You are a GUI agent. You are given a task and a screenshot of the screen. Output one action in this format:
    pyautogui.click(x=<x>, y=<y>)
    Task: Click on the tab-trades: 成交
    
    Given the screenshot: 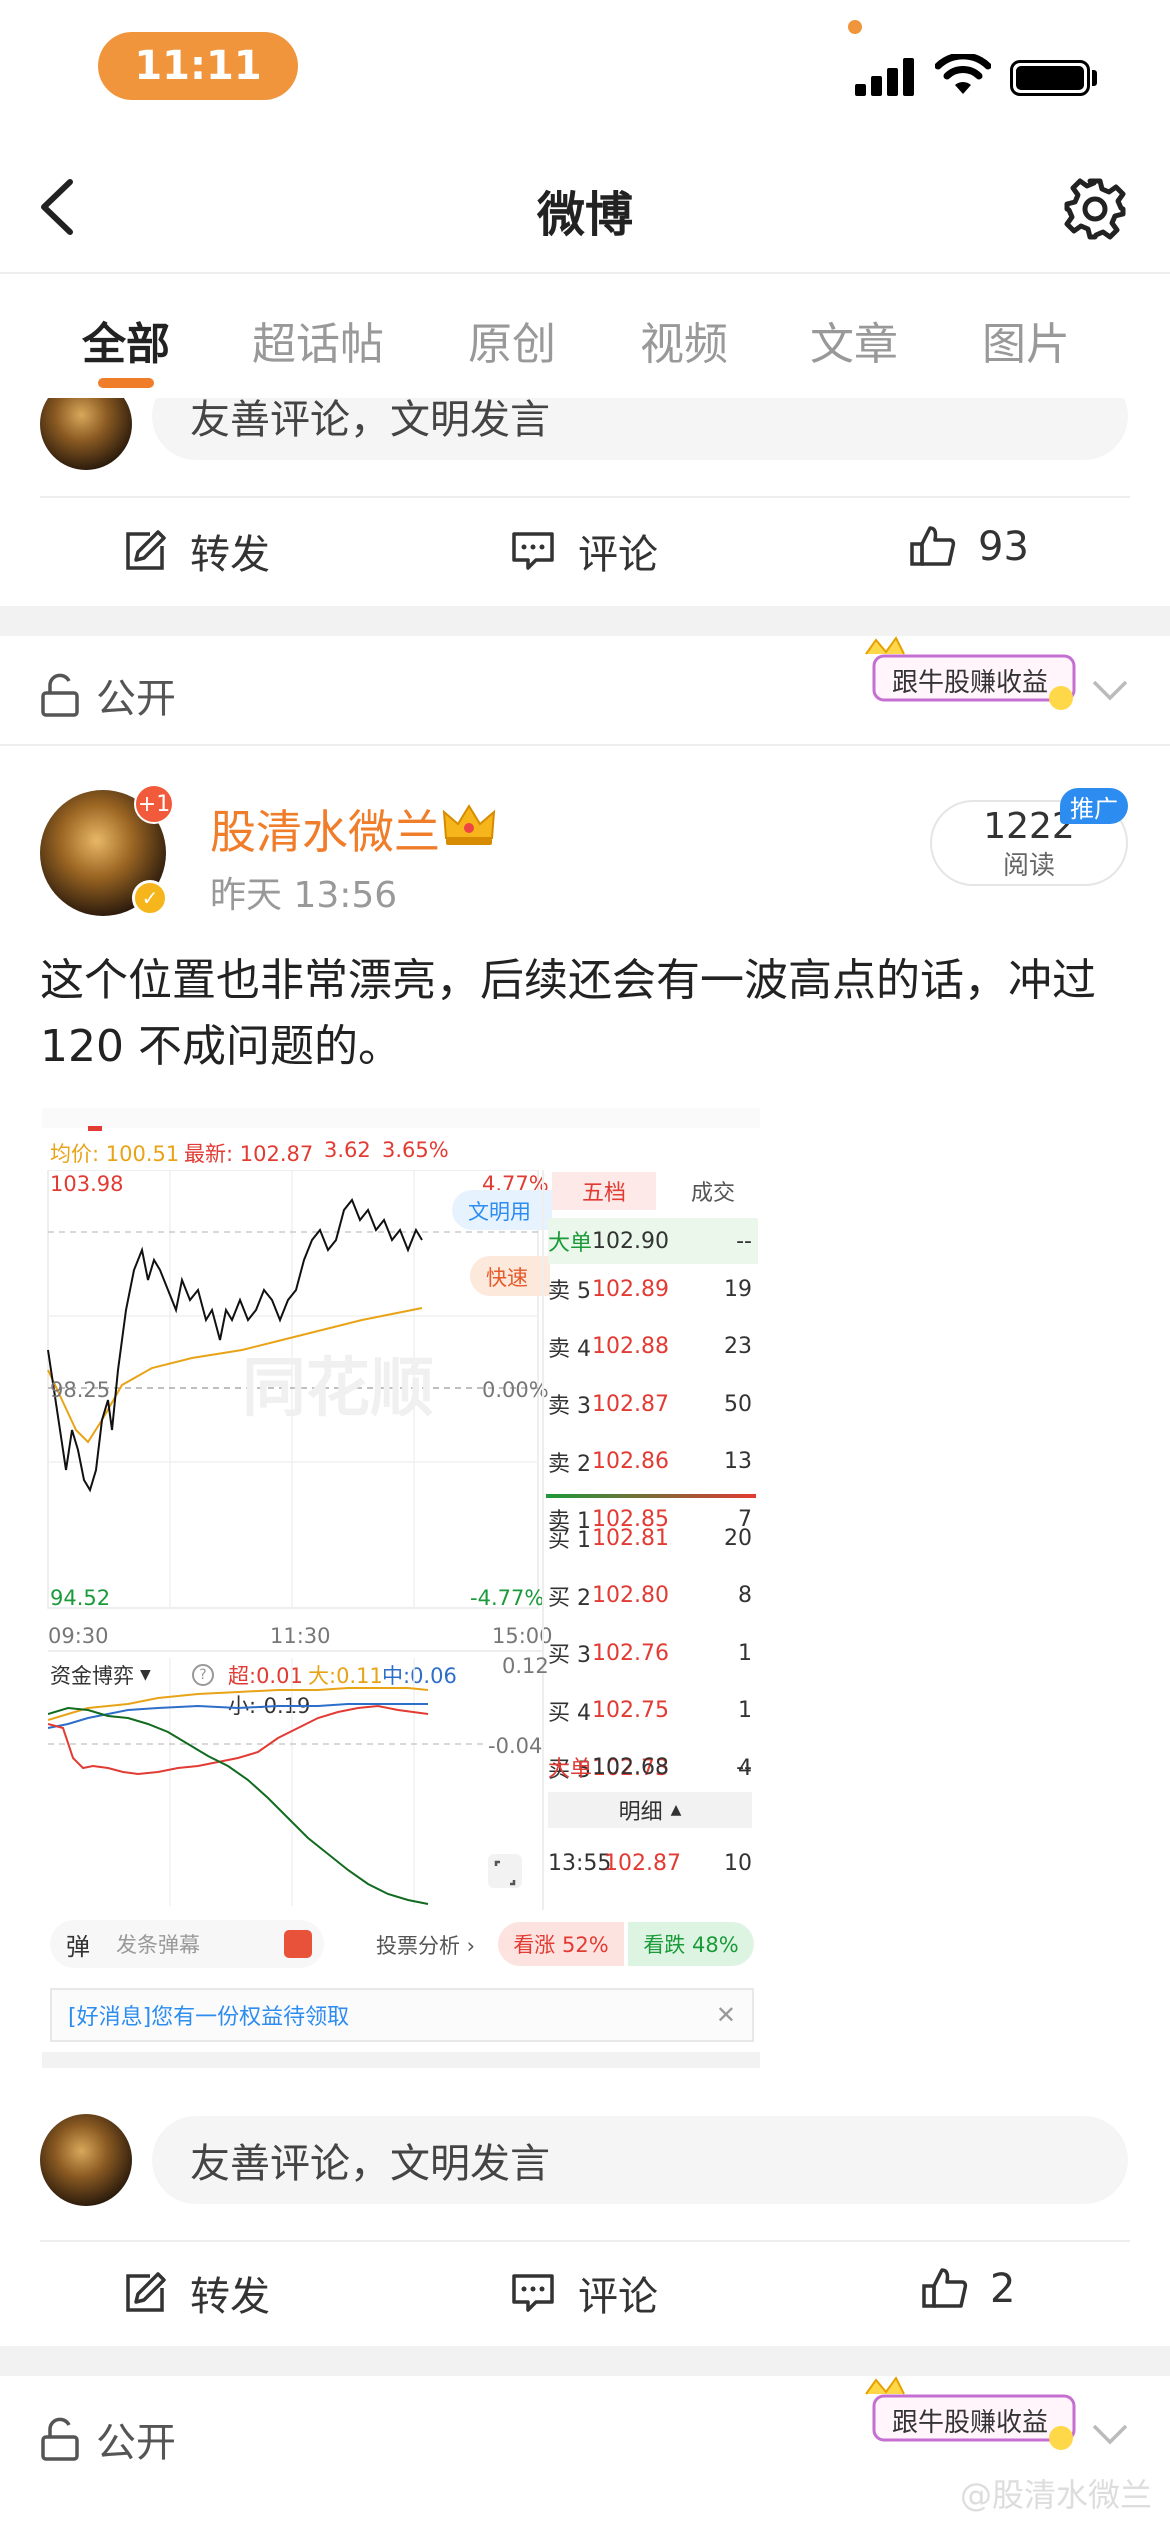 What is the action you would take?
    pyautogui.click(x=713, y=1191)
    